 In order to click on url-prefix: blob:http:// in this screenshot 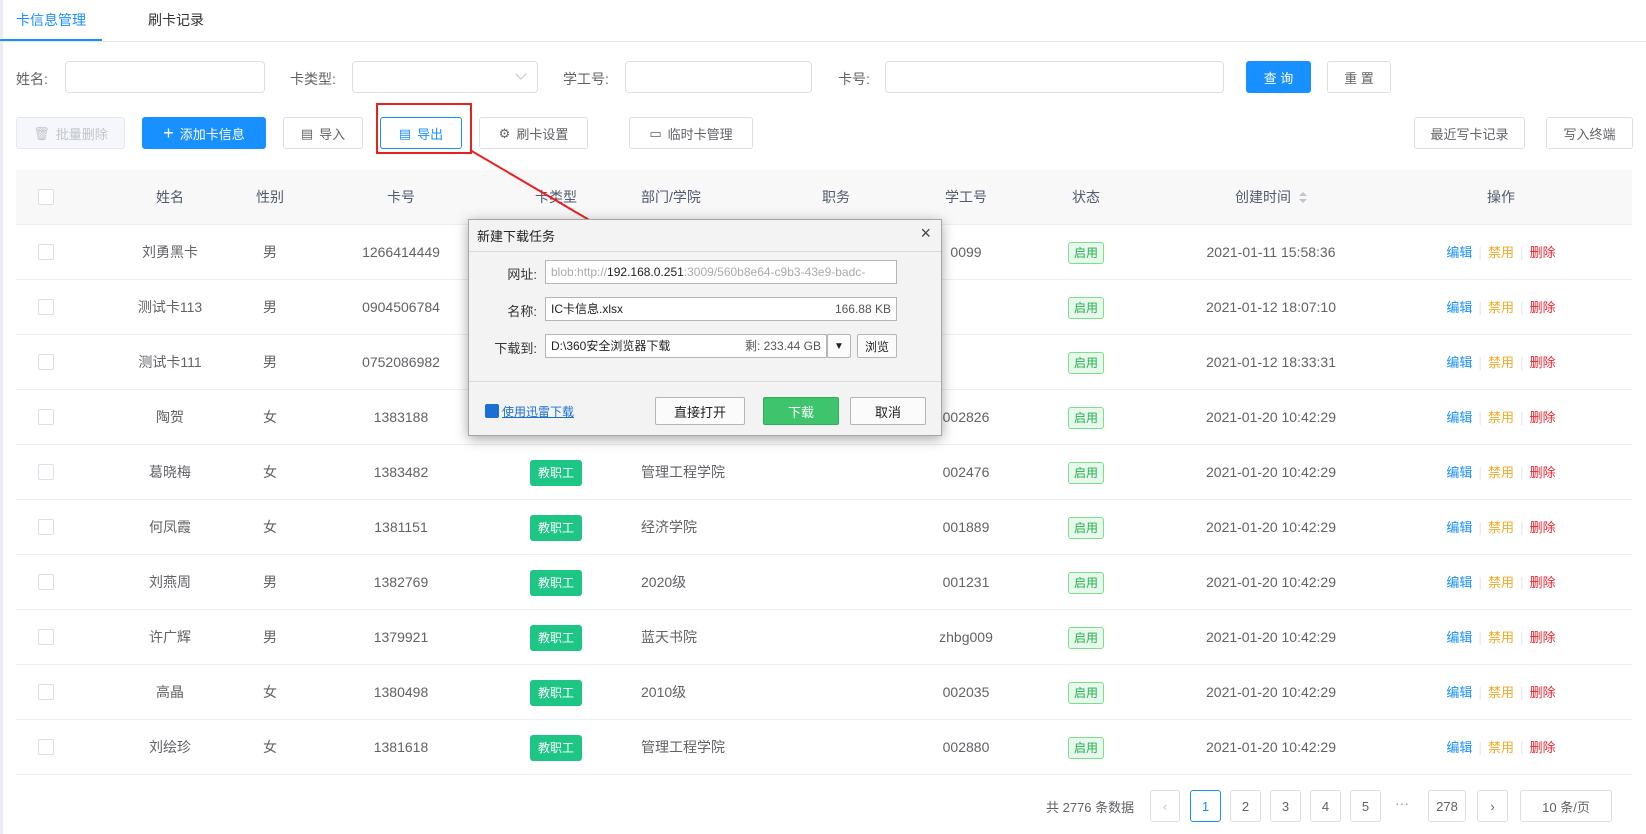, I will do `click(579, 272)`.